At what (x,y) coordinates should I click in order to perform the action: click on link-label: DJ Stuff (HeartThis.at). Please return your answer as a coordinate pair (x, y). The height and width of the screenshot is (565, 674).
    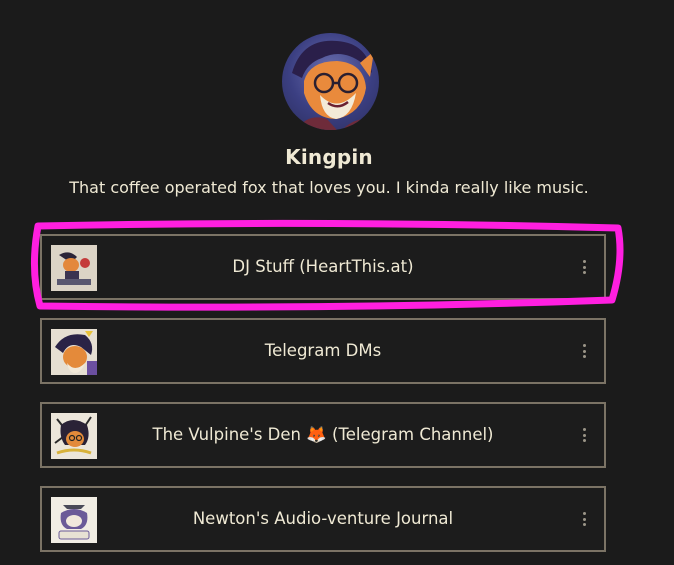
    Looking at the image, I should click on (323, 266).